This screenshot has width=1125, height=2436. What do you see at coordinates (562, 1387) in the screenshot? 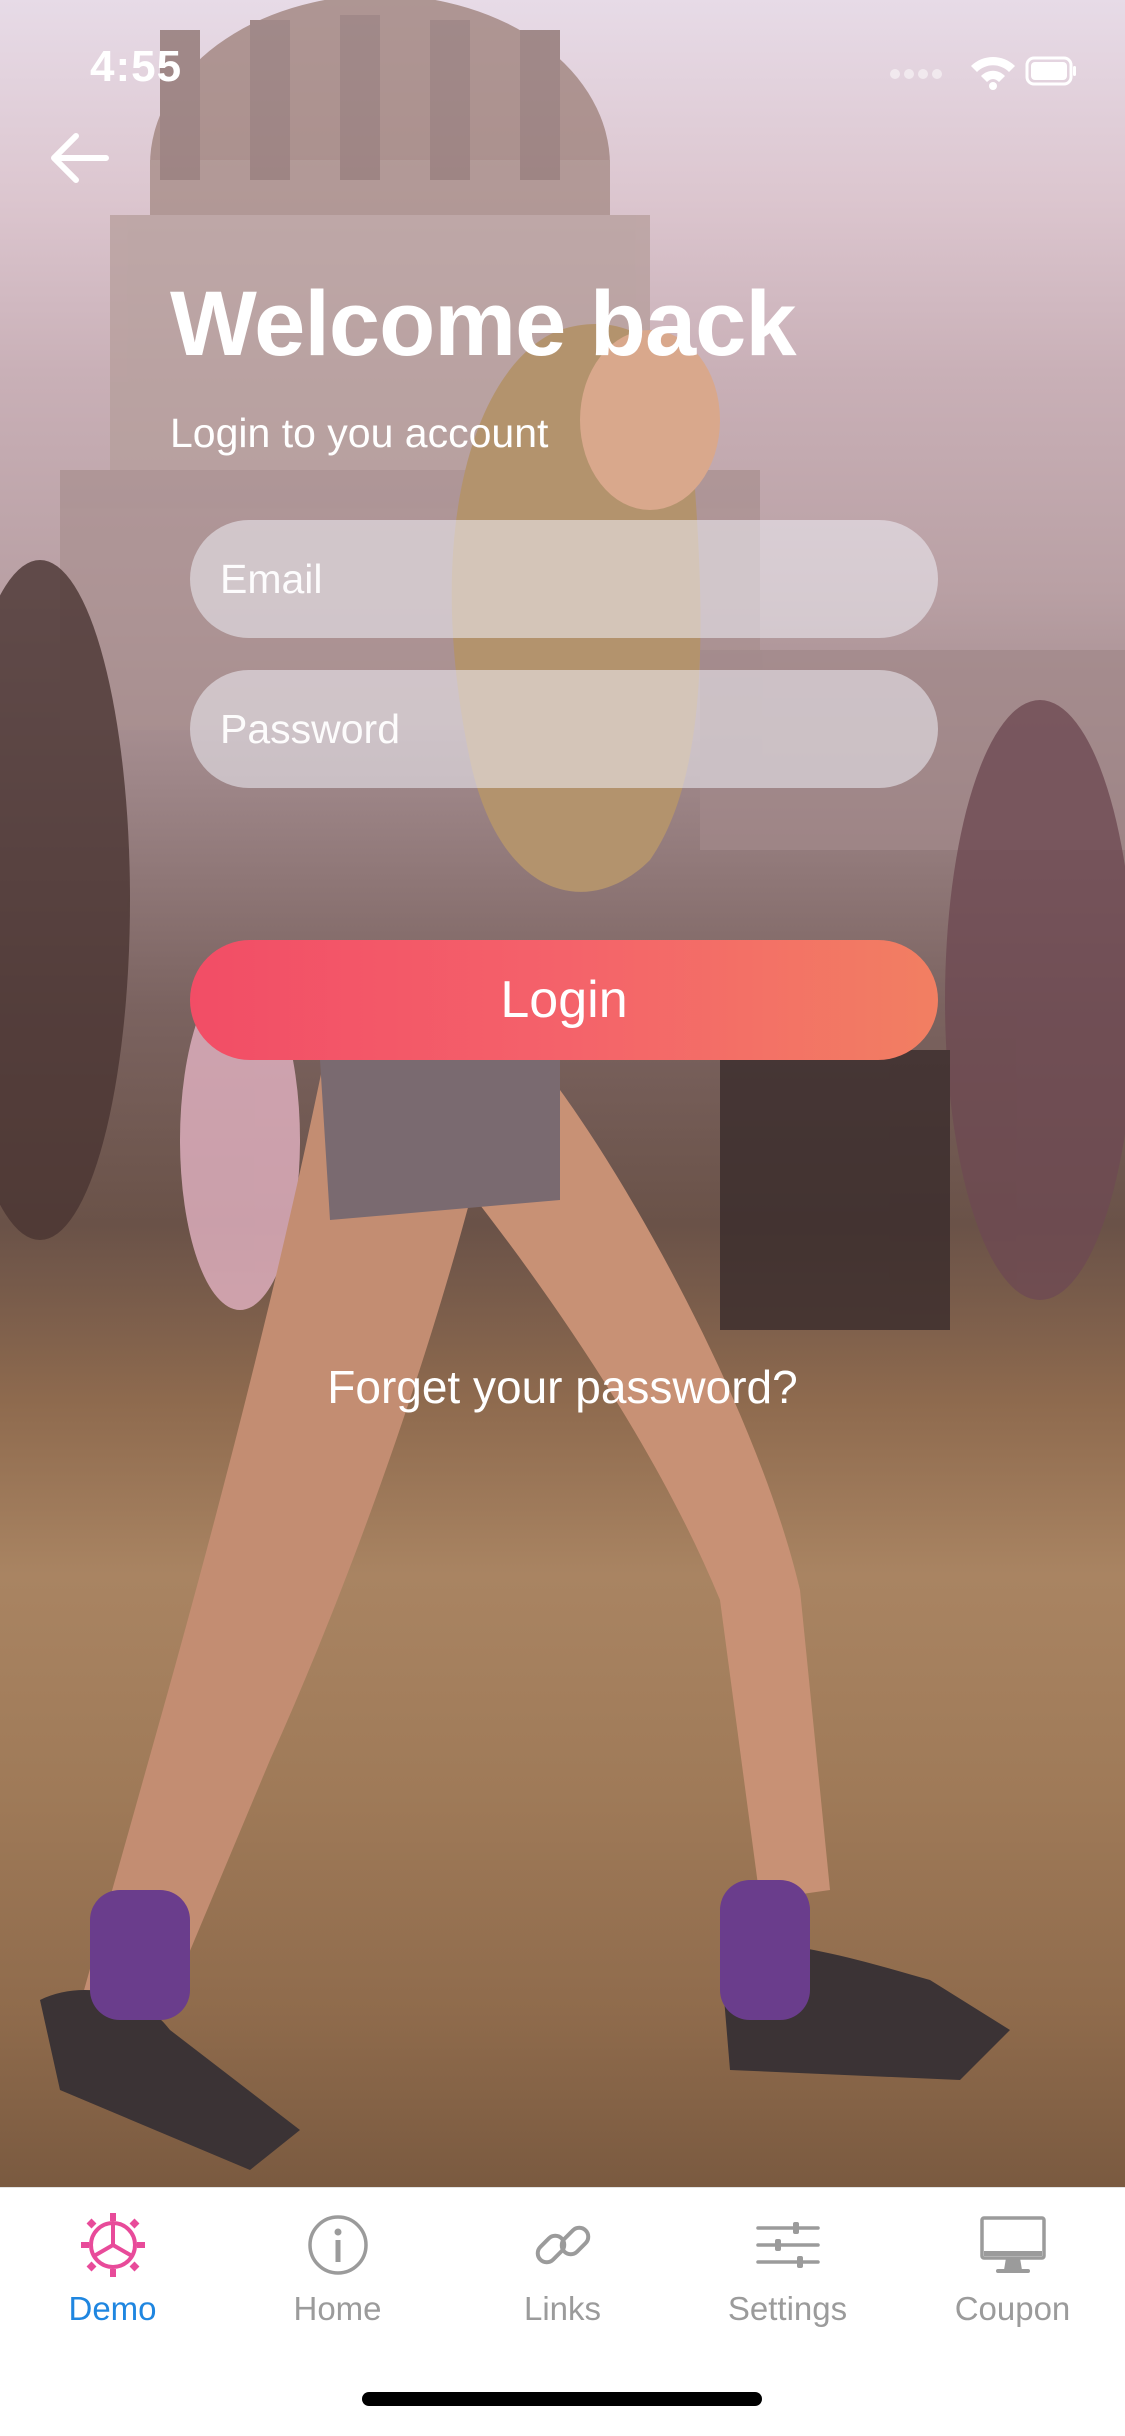
I see `forgot-password-link: Forget your password?` at bounding box center [562, 1387].